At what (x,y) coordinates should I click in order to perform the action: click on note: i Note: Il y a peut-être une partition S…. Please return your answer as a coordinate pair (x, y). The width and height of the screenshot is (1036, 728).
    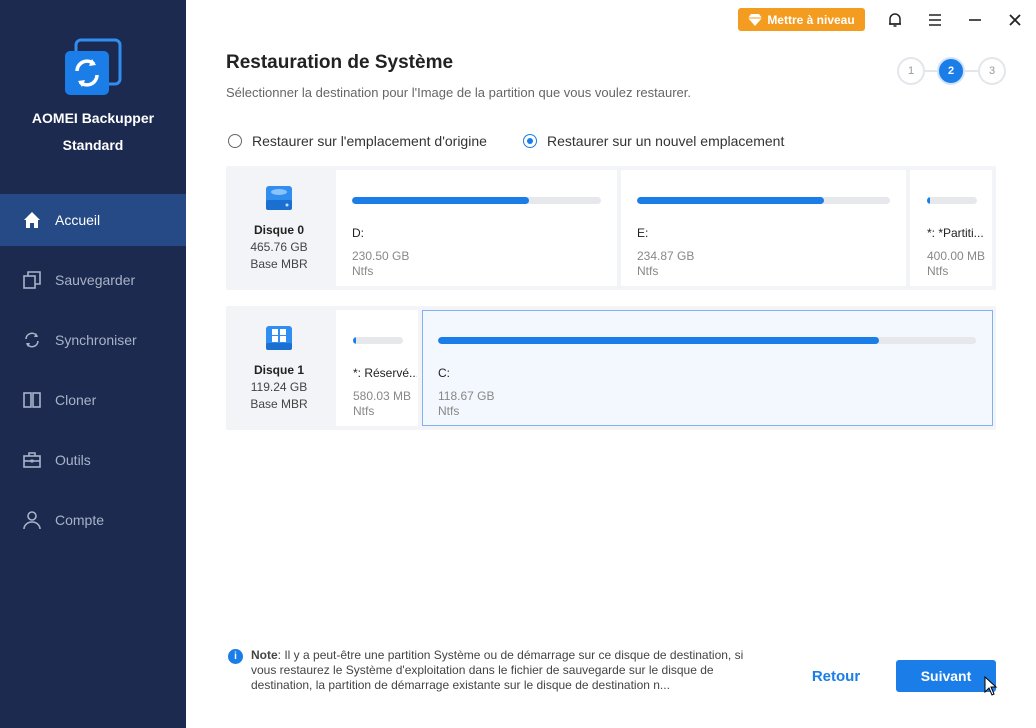
    Looking at the image, I should click on (498, 670).